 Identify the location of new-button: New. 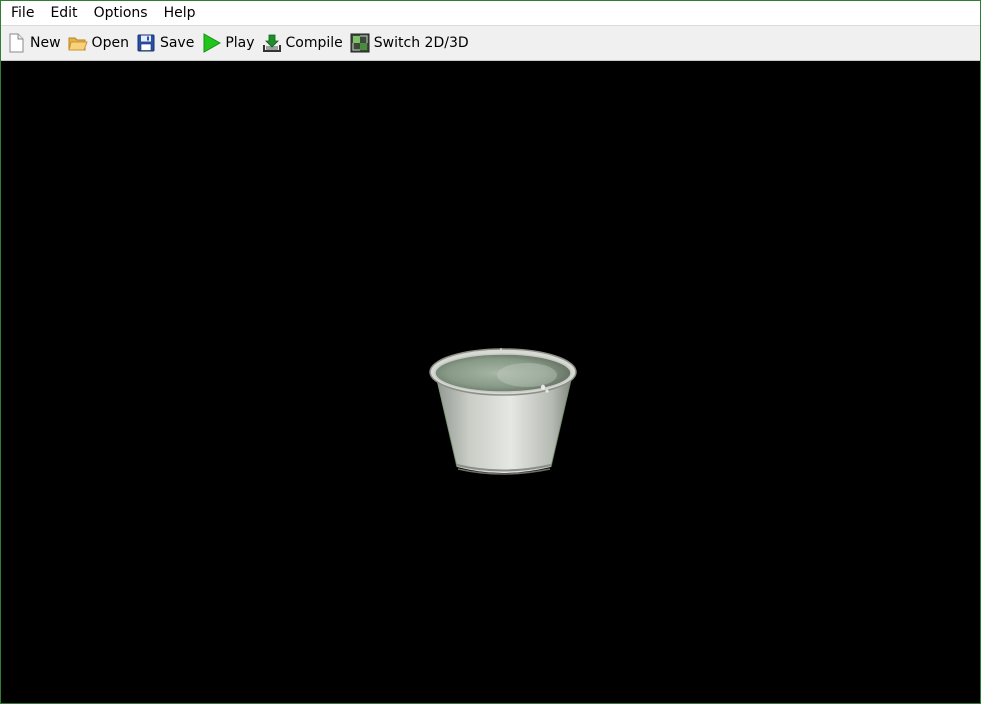
(35, 43).